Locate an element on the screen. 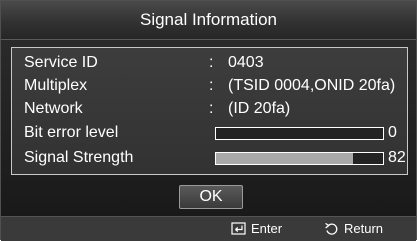 The height and width of the screenshot is (241, 417). enter-hint: Enter is located at coordinates (266, 229).